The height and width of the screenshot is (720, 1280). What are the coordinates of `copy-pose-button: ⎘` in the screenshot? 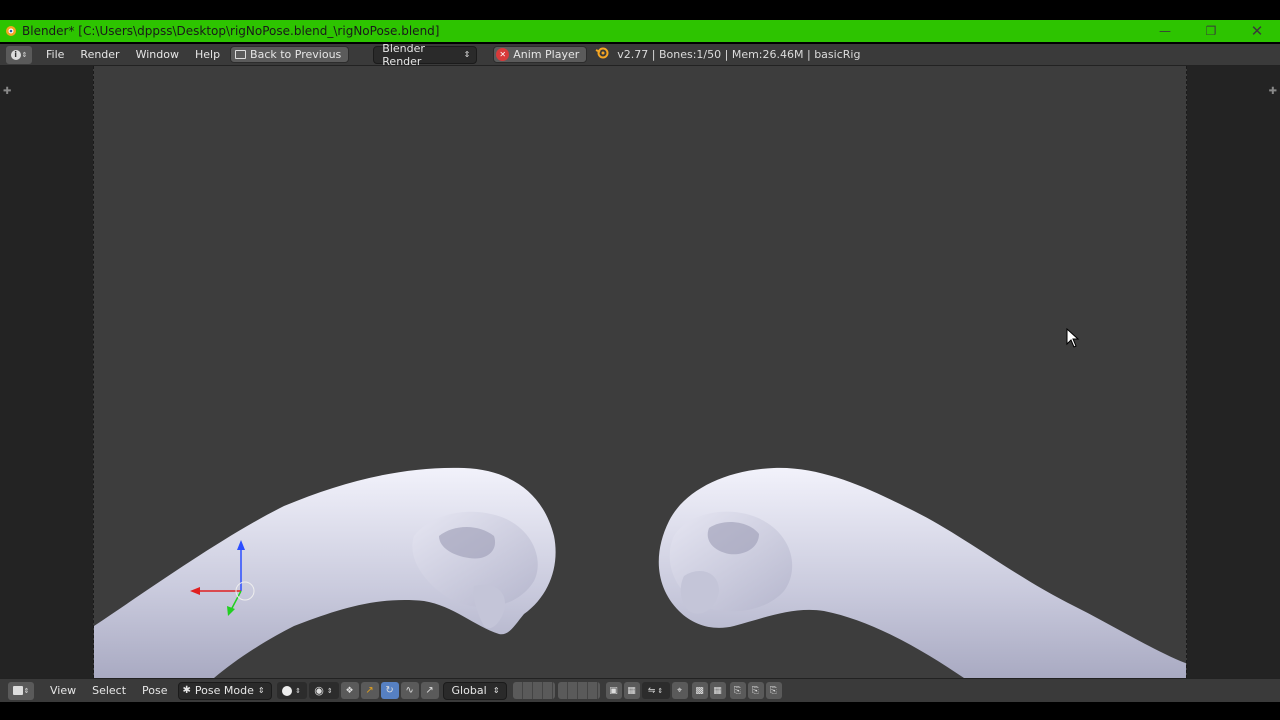 It's located at (737, 690).